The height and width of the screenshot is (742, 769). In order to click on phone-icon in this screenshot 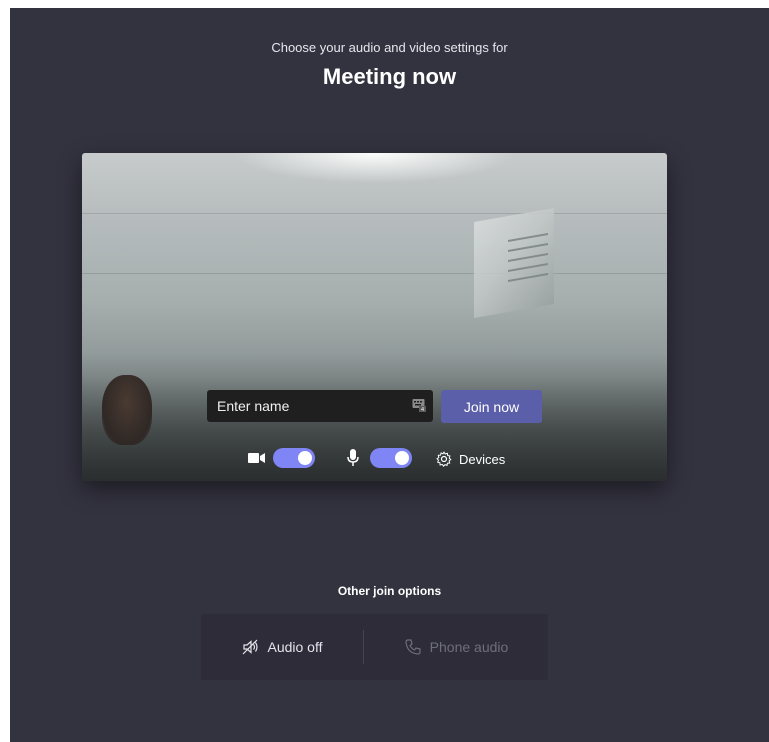, I will do `click(413, 647)`.